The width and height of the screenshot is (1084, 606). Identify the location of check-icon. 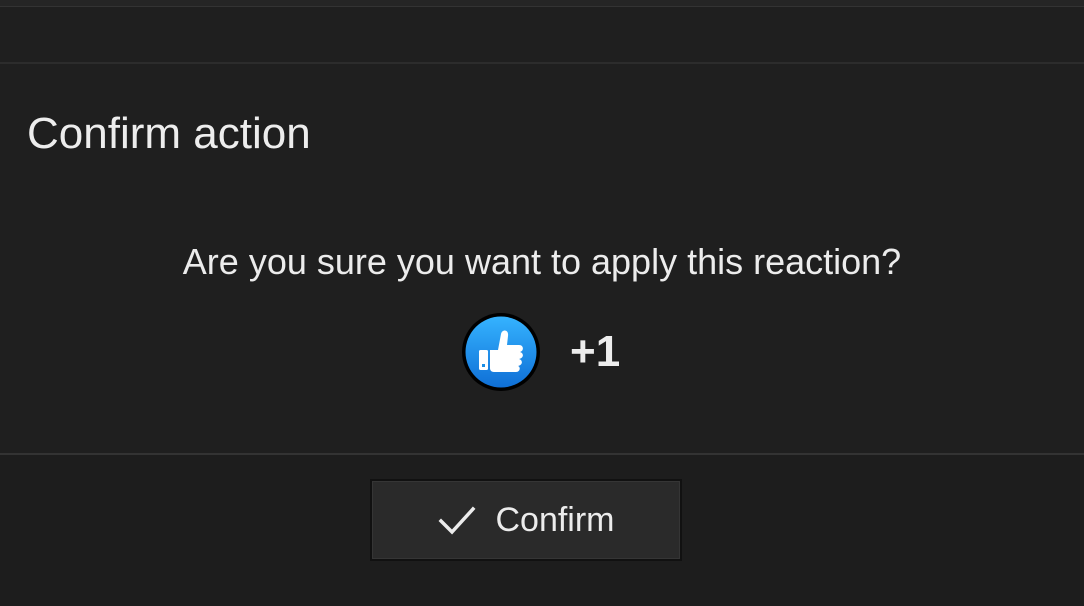
(457, 520).